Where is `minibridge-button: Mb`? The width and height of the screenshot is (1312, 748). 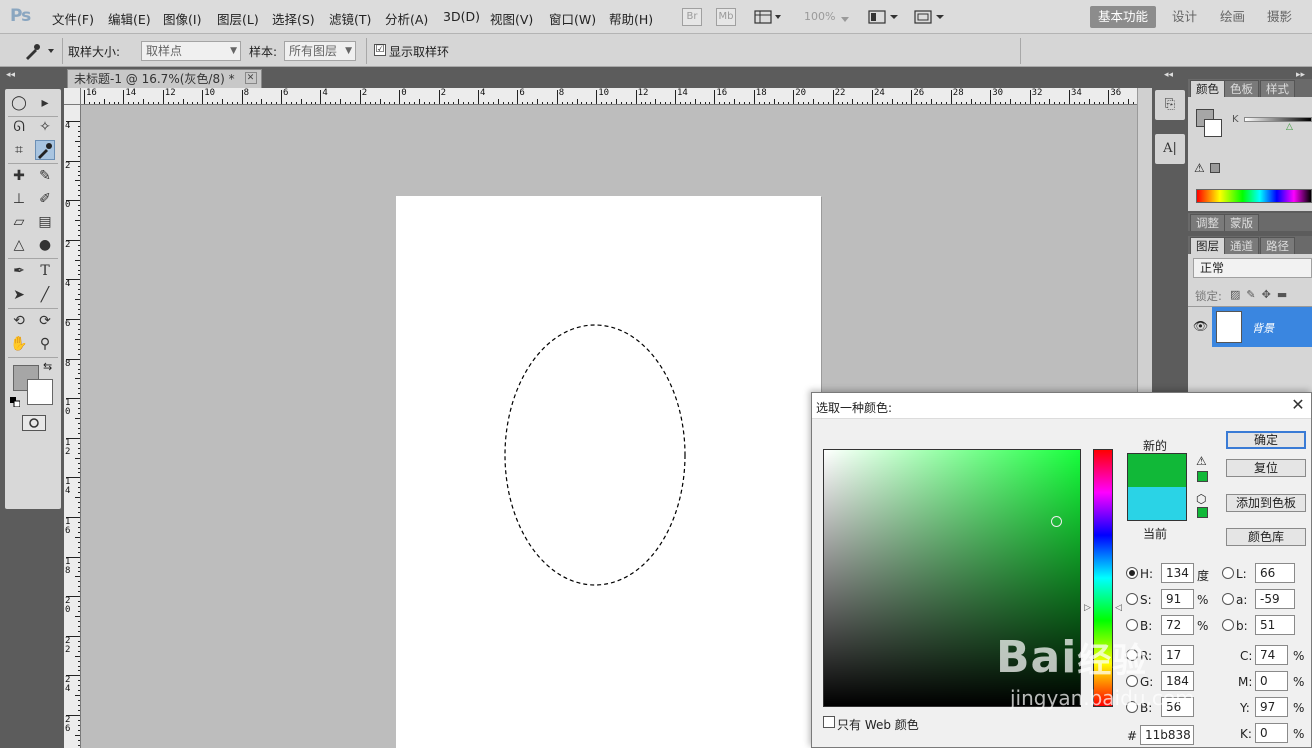 minibridge-button: Mb is located at coordinates (726, 17).